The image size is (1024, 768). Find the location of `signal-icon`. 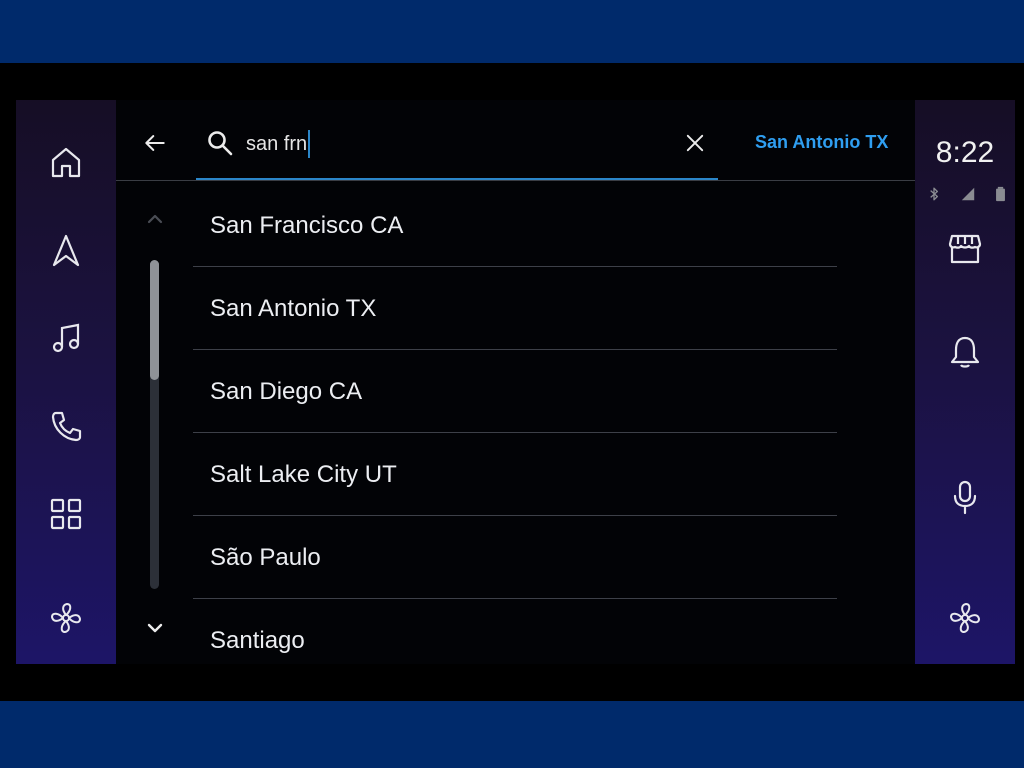

signal-icon is located at coordinates (967, 194).